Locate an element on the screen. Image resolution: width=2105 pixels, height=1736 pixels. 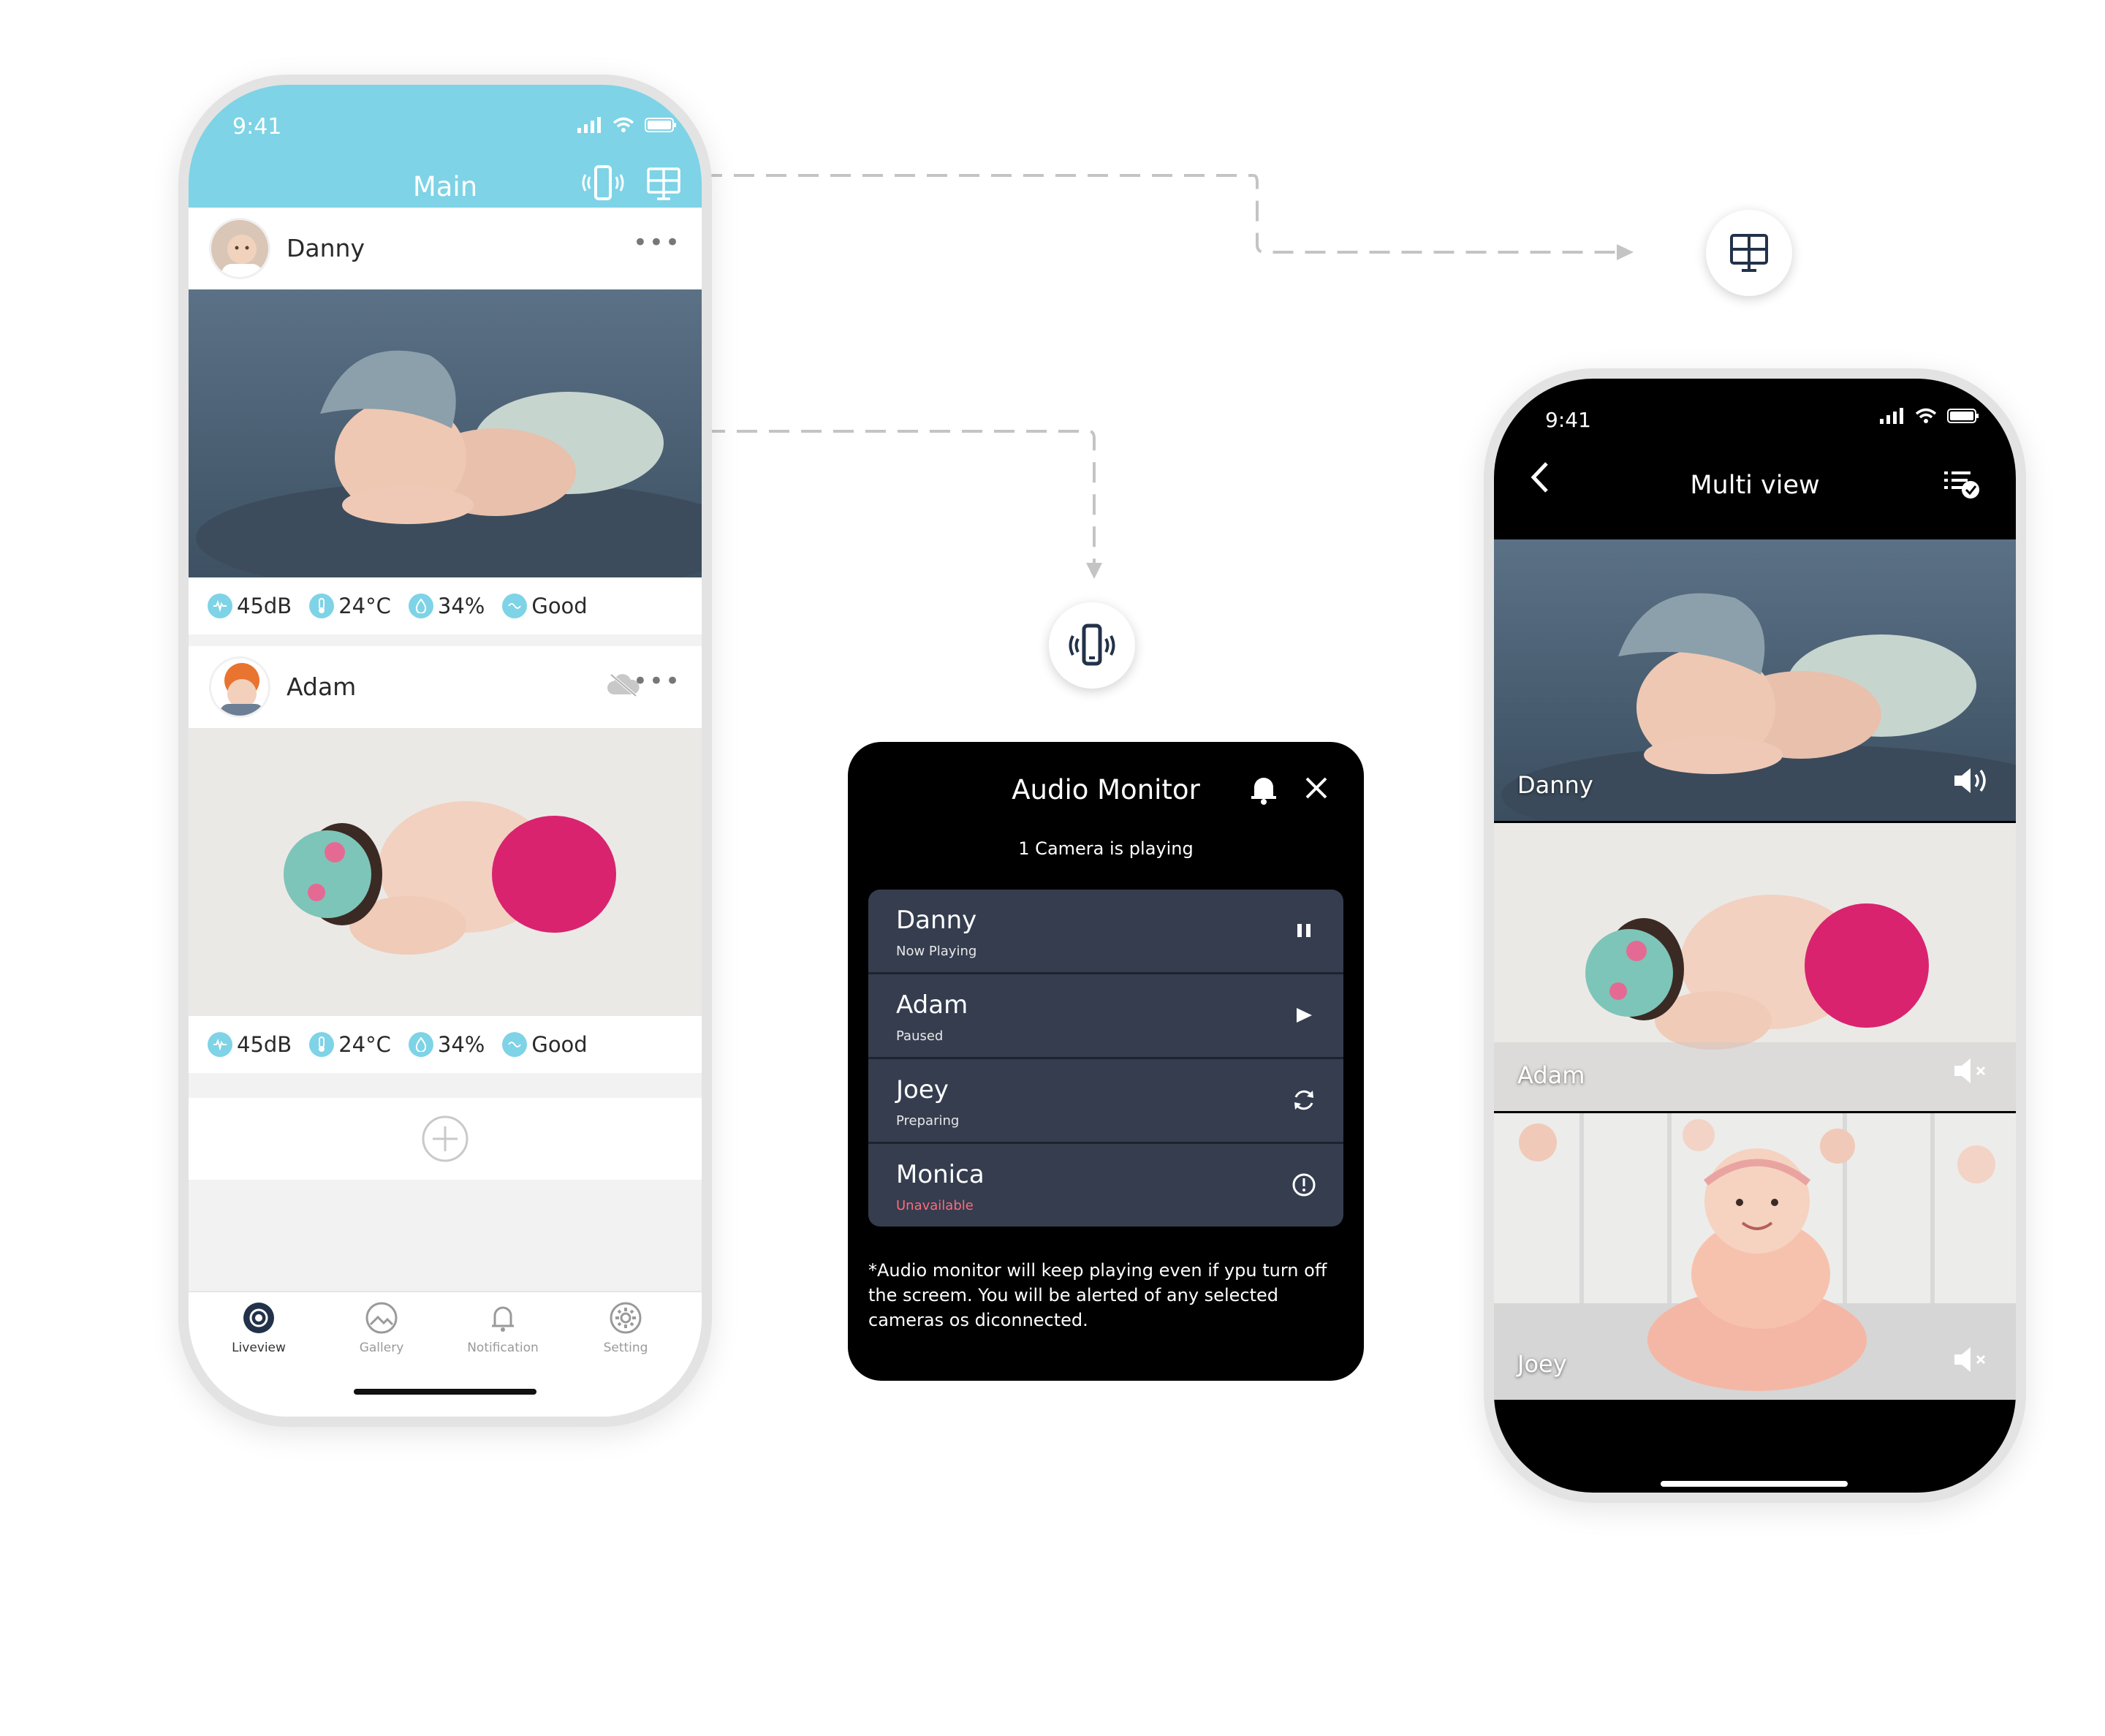
camera-name: Joey is located at coordinates (922, 1089).